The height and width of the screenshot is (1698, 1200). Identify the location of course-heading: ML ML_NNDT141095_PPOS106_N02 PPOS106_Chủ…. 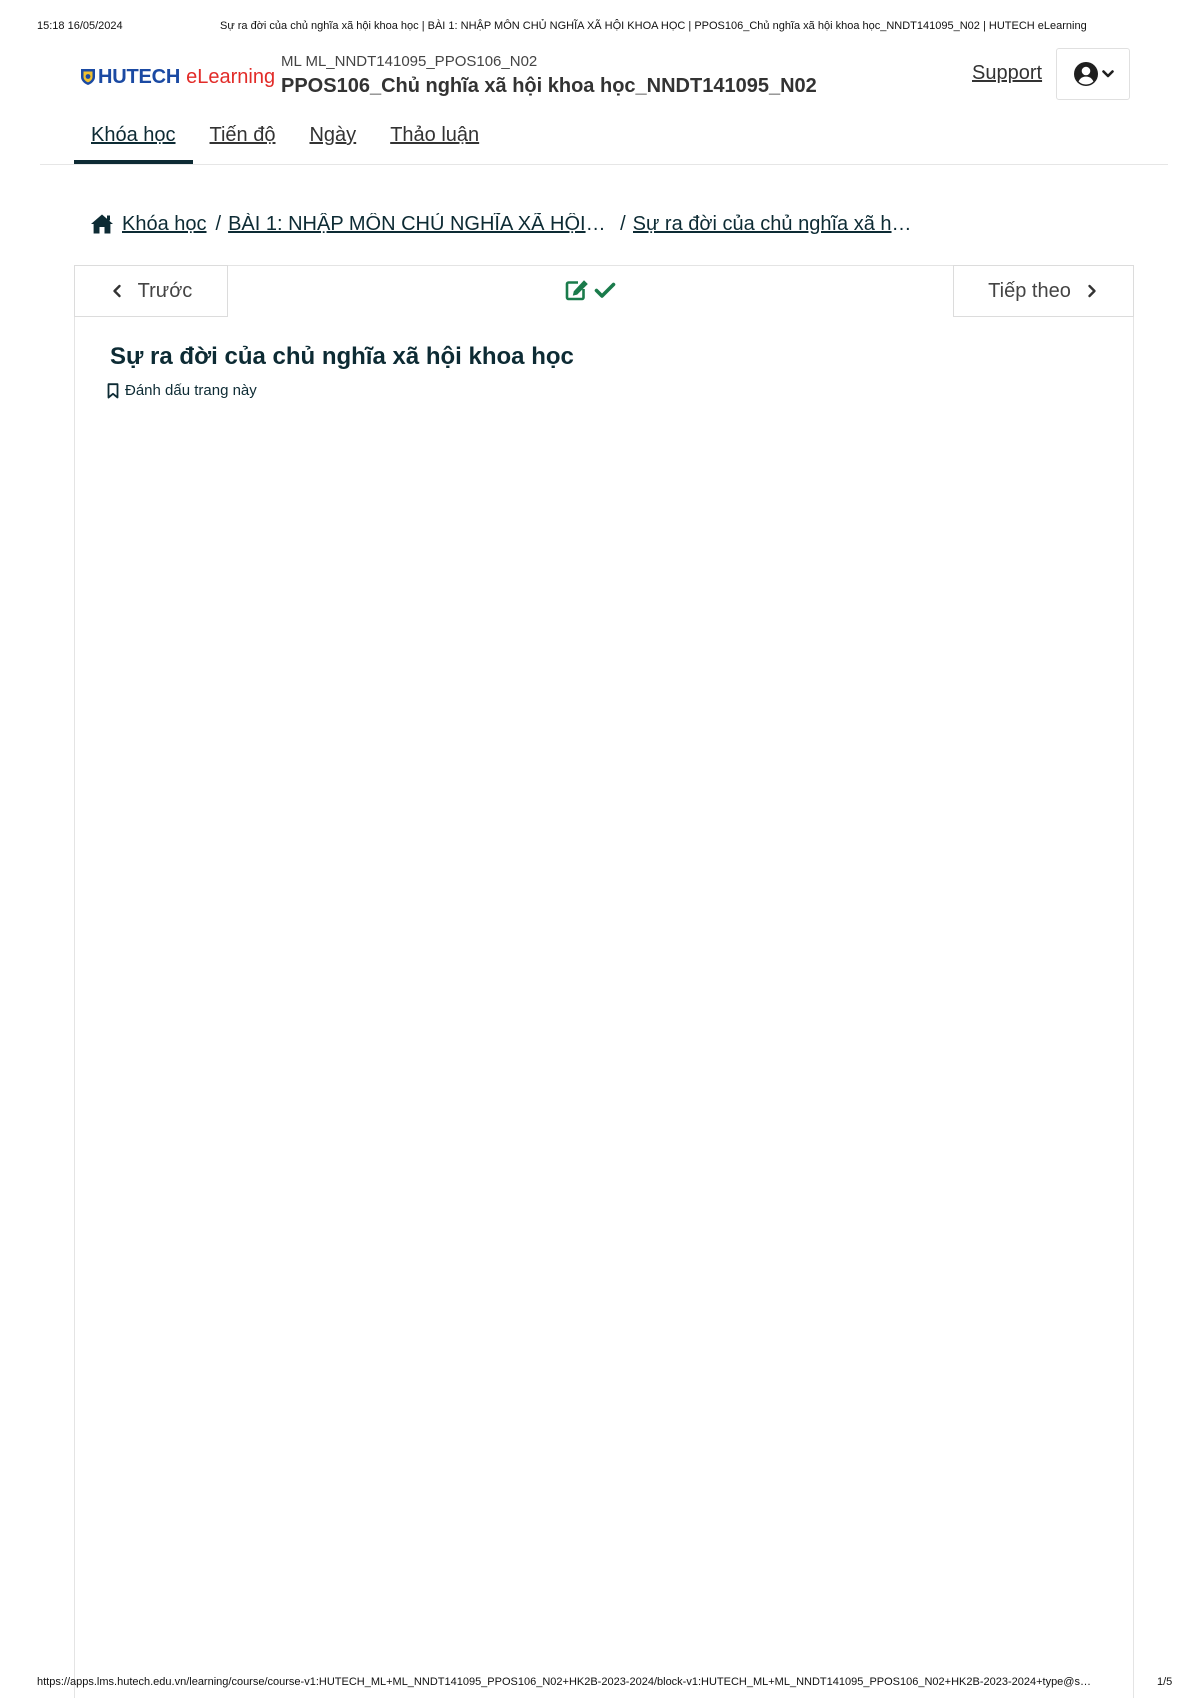
(549, 75).